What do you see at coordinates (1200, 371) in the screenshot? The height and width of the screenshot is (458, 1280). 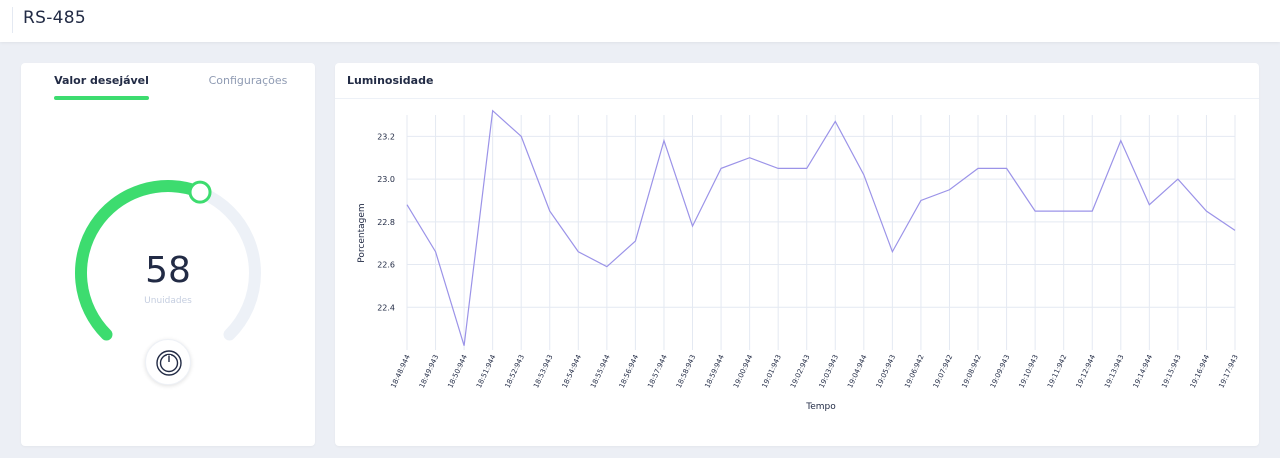 I see `x-tick-label: 19:16:944` at bounding box center [1200, 371].